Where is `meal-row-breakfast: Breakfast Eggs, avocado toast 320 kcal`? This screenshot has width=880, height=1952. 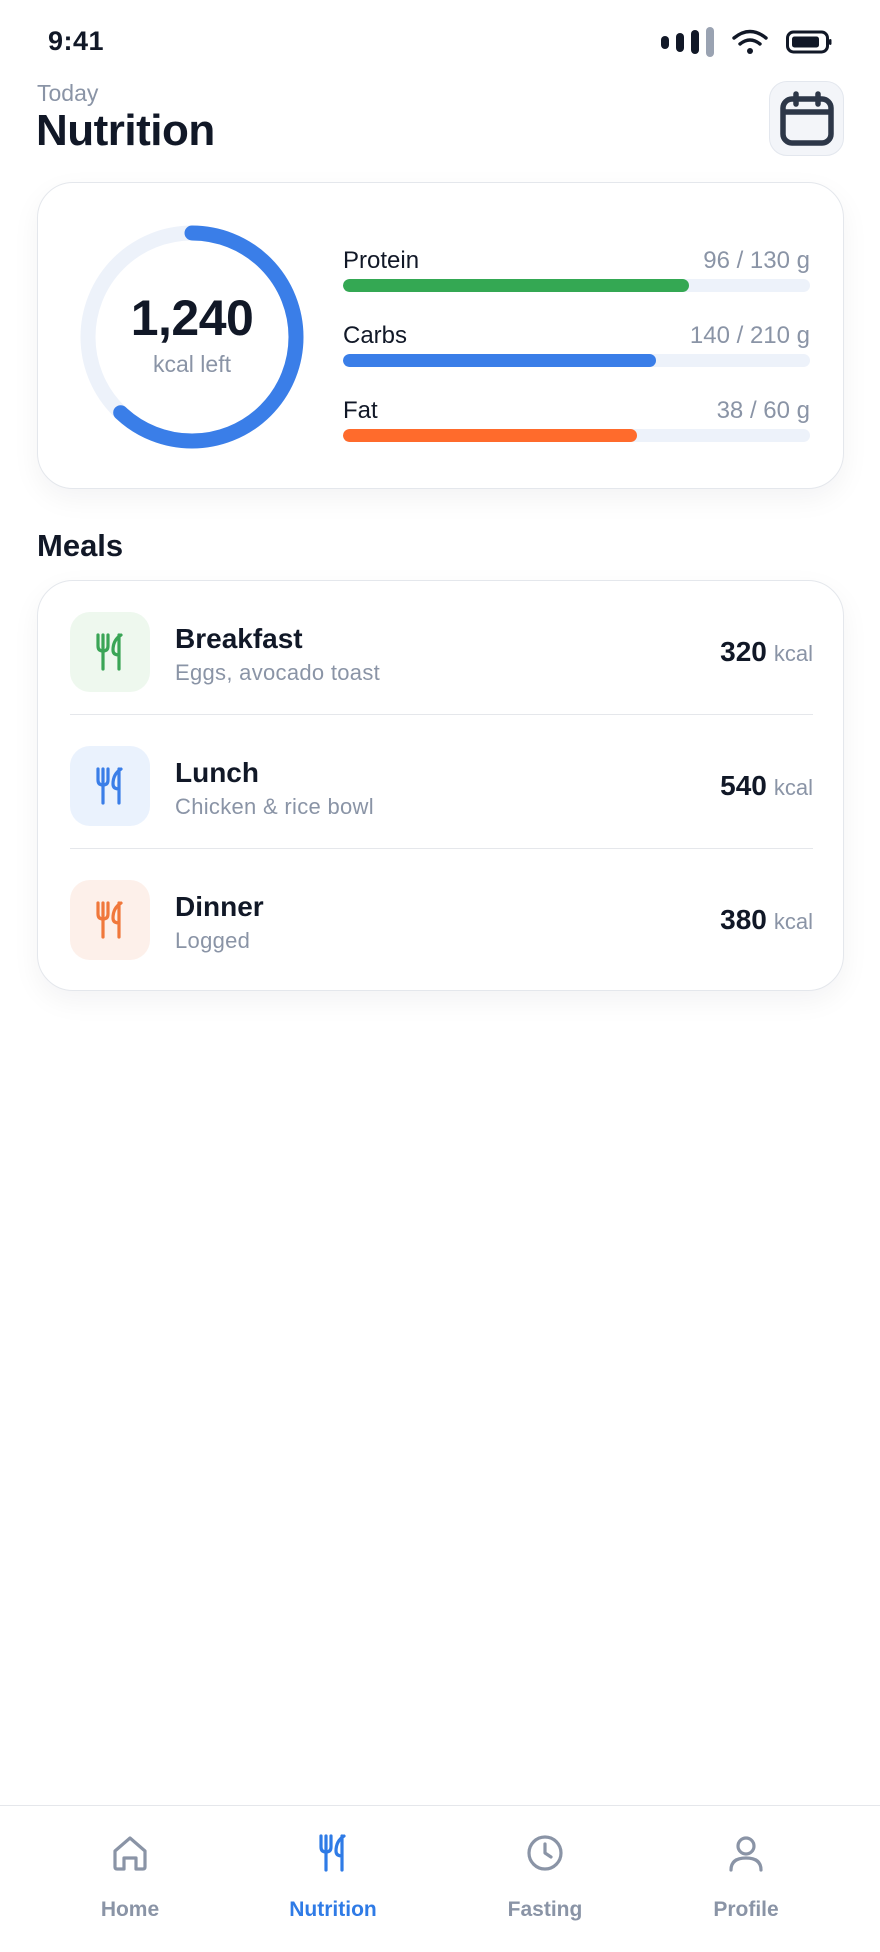 meal-row-breakfast: Breakfast Eggs, avocado toast 320 kcal is located at coordinates (441, 648).